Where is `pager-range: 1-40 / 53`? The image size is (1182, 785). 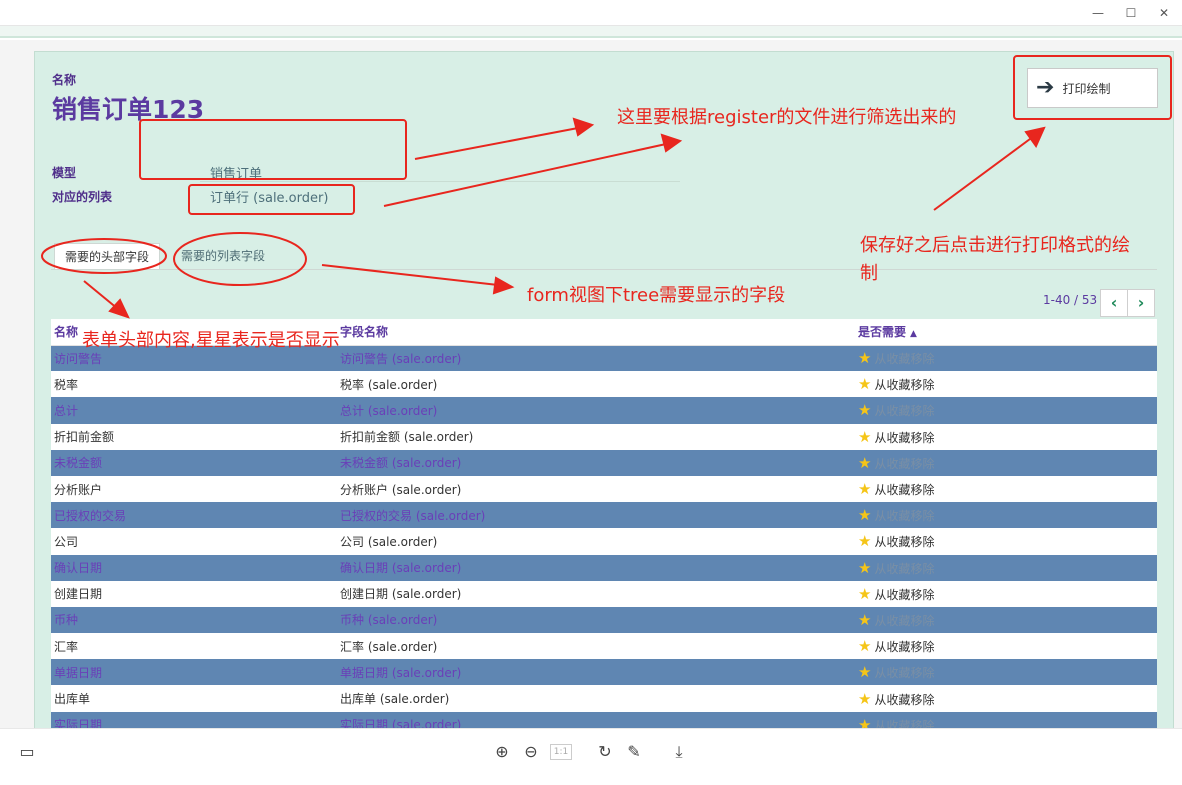 pager-range: 1-40 / 53 is located at coordinates (1070, 300).